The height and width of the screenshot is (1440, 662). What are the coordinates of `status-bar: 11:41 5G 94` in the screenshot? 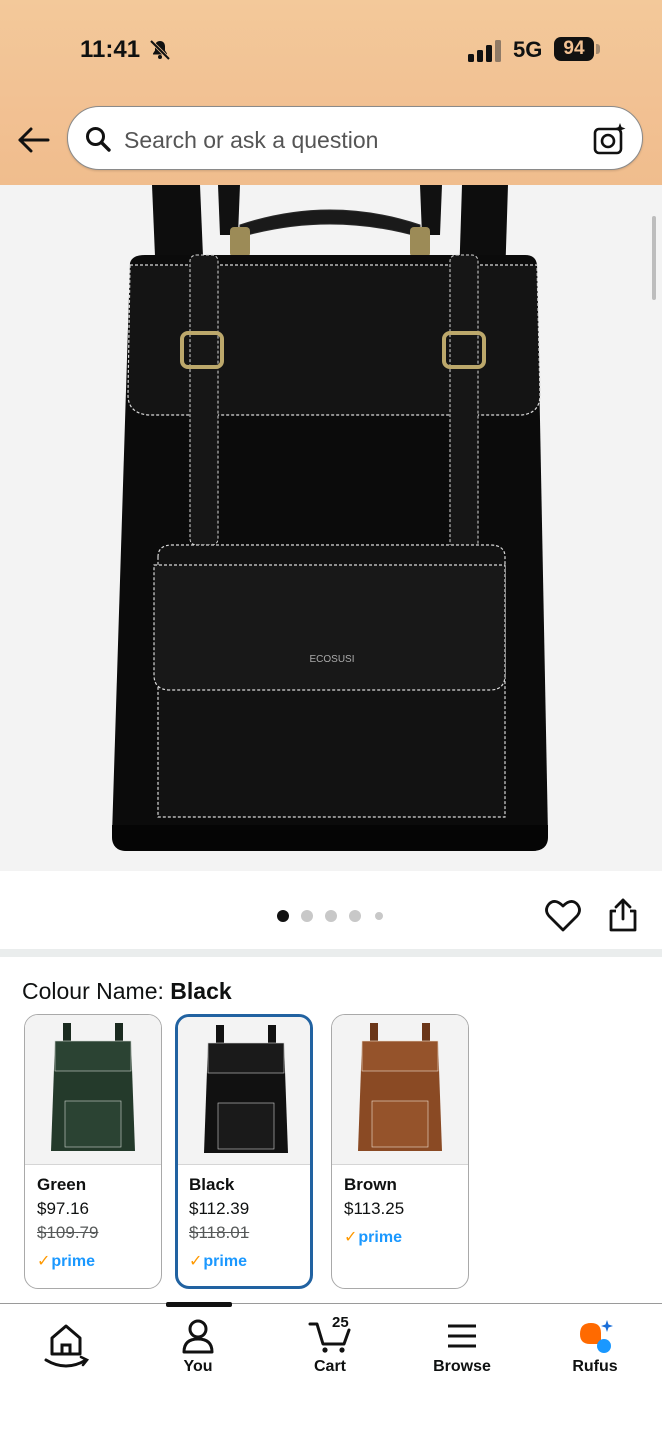 It's located at (331, 50).